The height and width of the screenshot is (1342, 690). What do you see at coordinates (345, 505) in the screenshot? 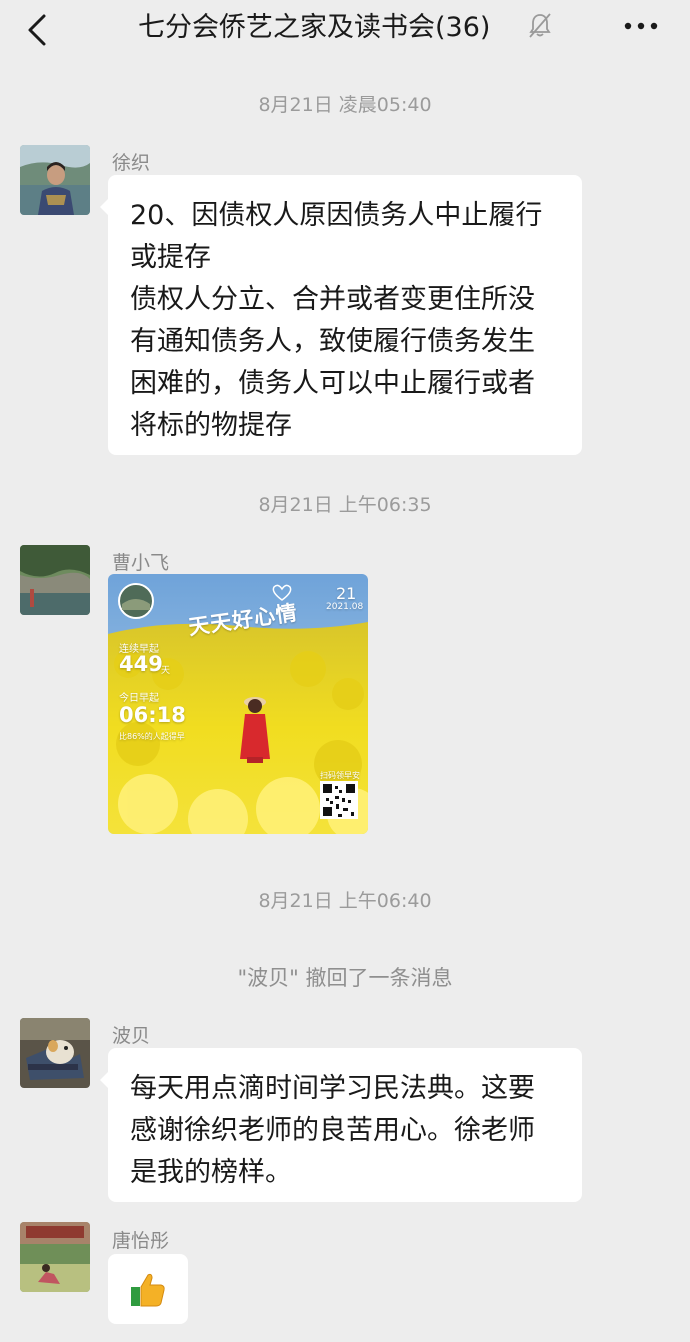
I see `timestamp: 8月21日 上午06:35` at bounding box center [345, 505].